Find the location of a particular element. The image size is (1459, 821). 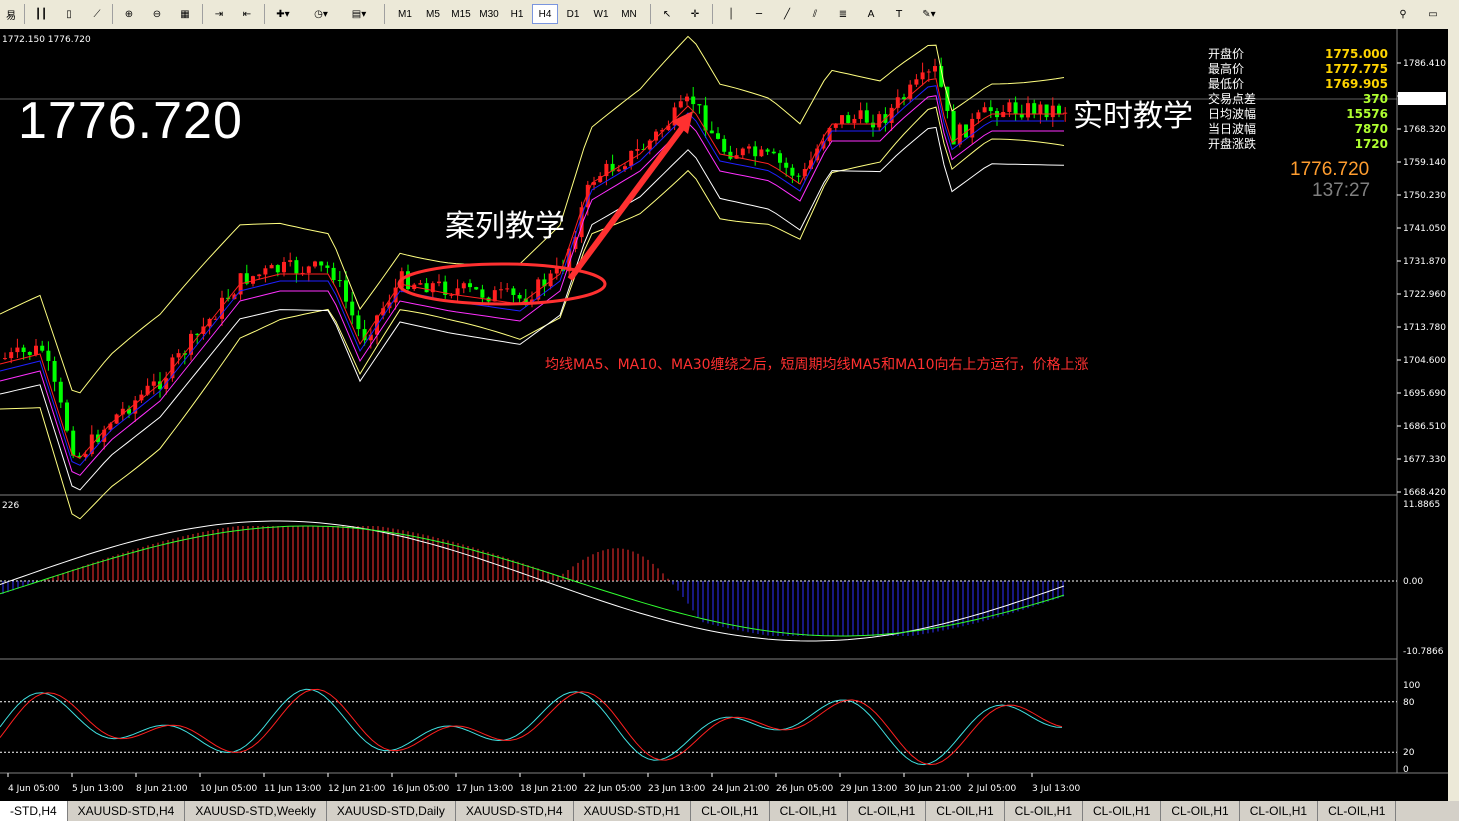

chat-icon: ▭ is located at coordinates (1433, 14).